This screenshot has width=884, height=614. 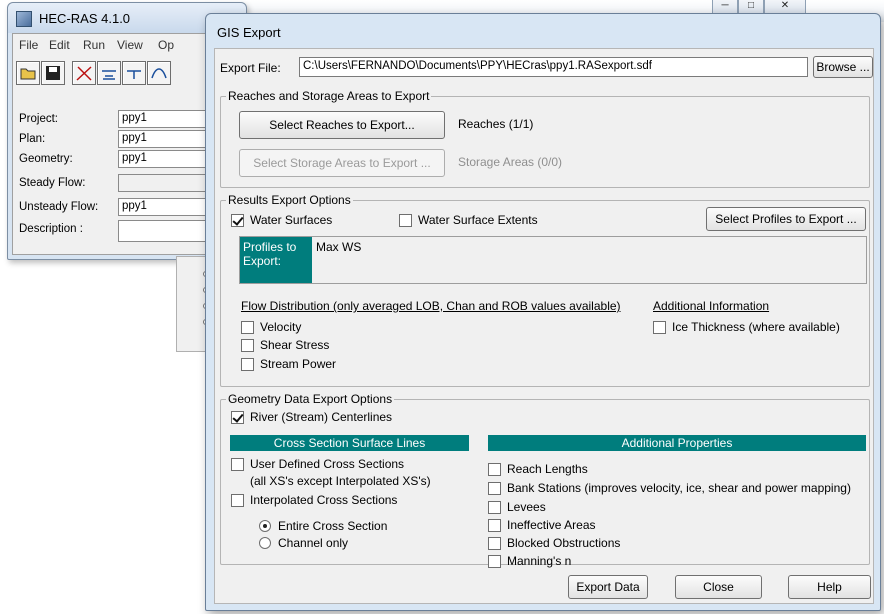 I want to click on additional-properties-header: Additional Properties, so click(x=677, y=443).